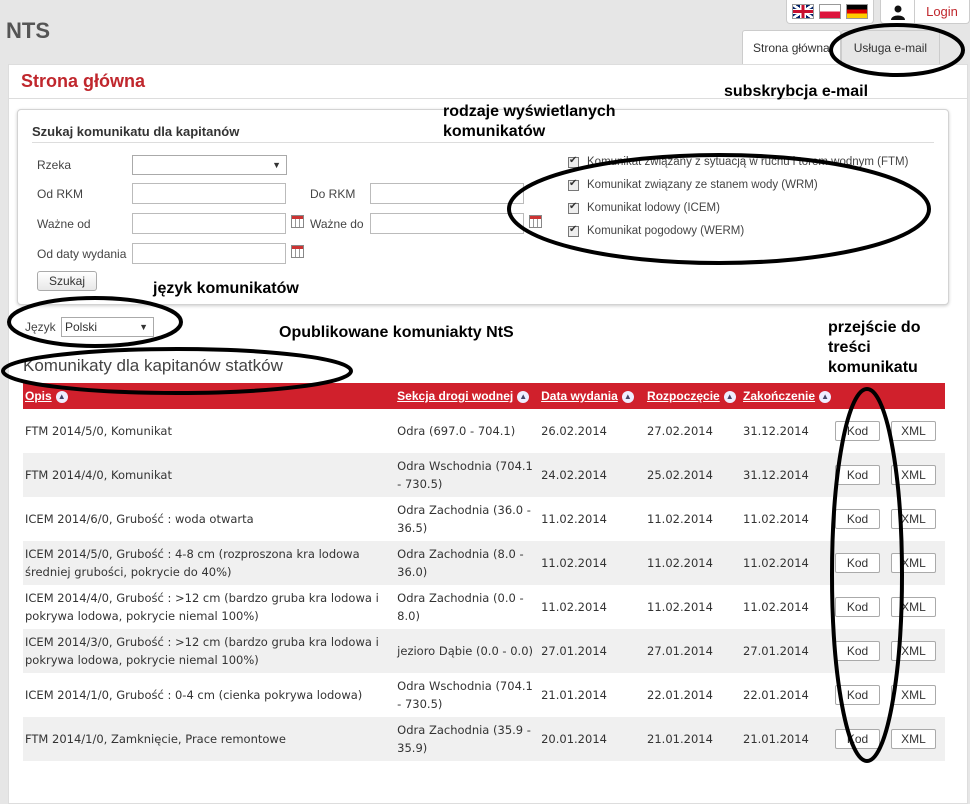 This screenshot has width=970, height=804. I want to click on cell-sekcja: Odra Zachodnia (35.9 - 35.9), so click(467, 739).